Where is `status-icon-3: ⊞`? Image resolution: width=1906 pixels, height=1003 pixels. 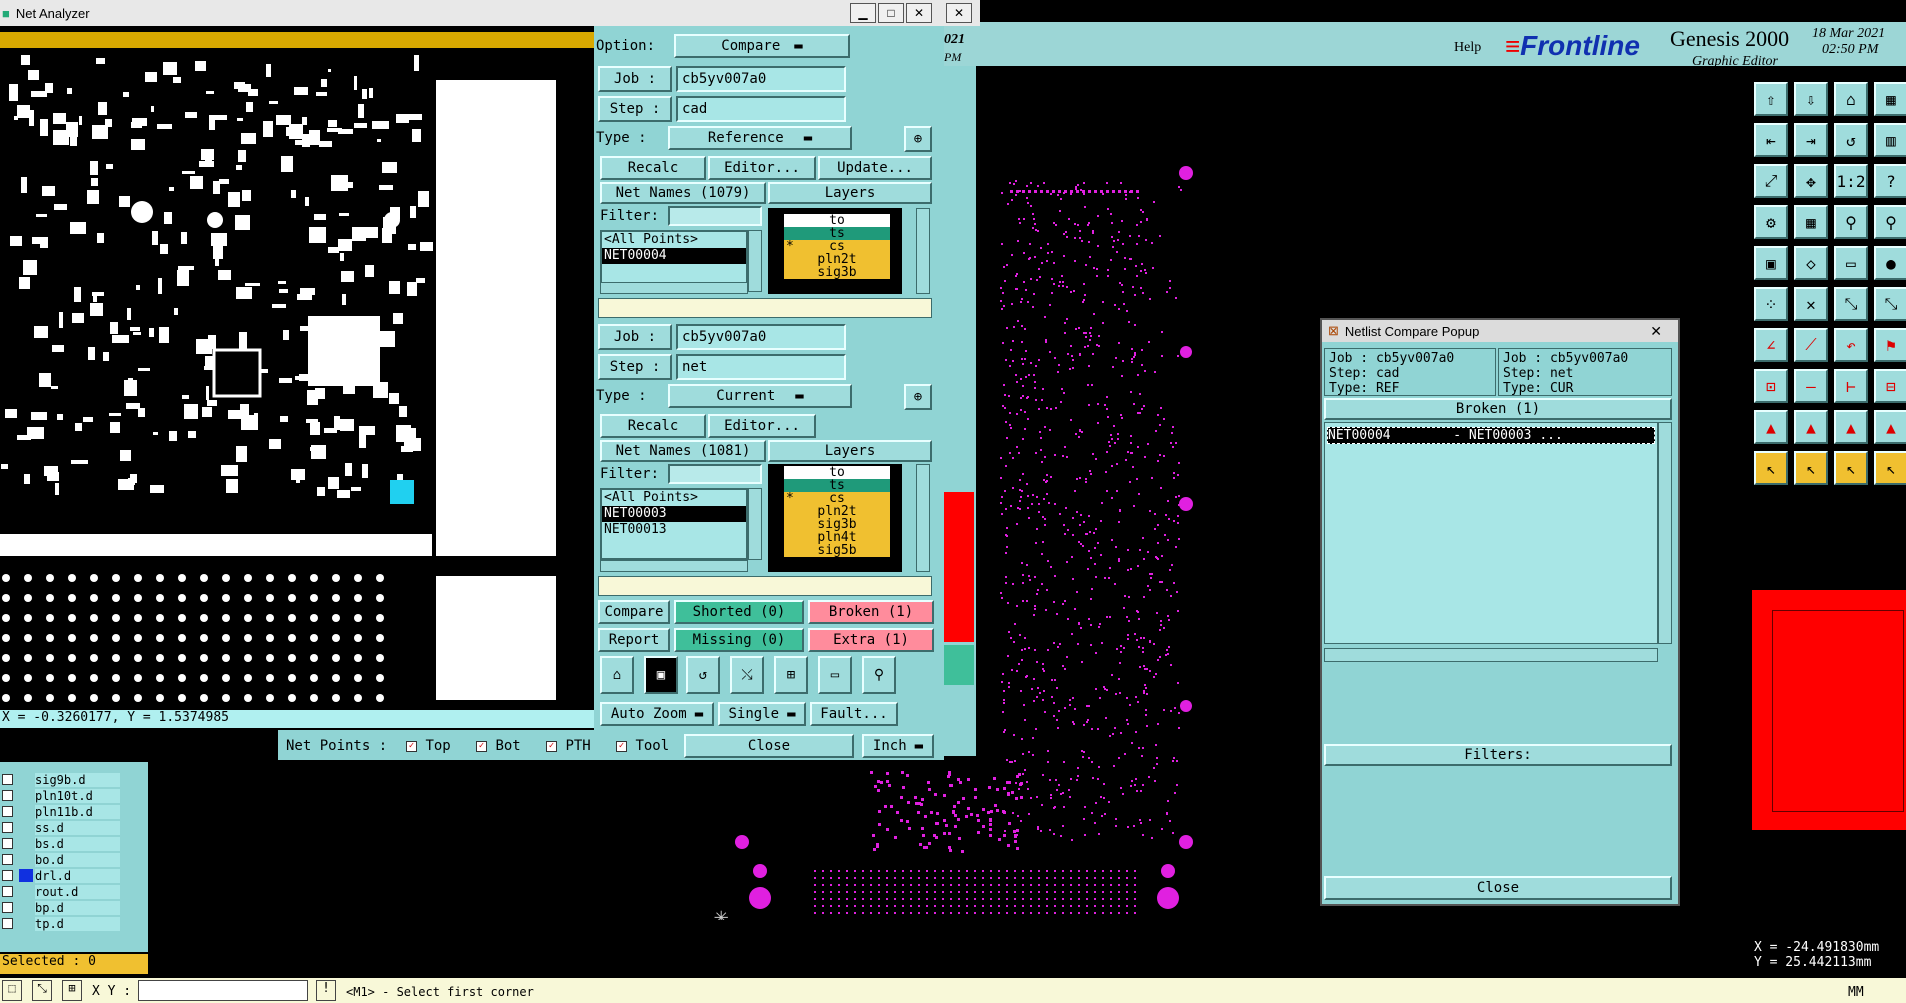 status-icon-3: ⊞ is located at coordinates (72, 990).